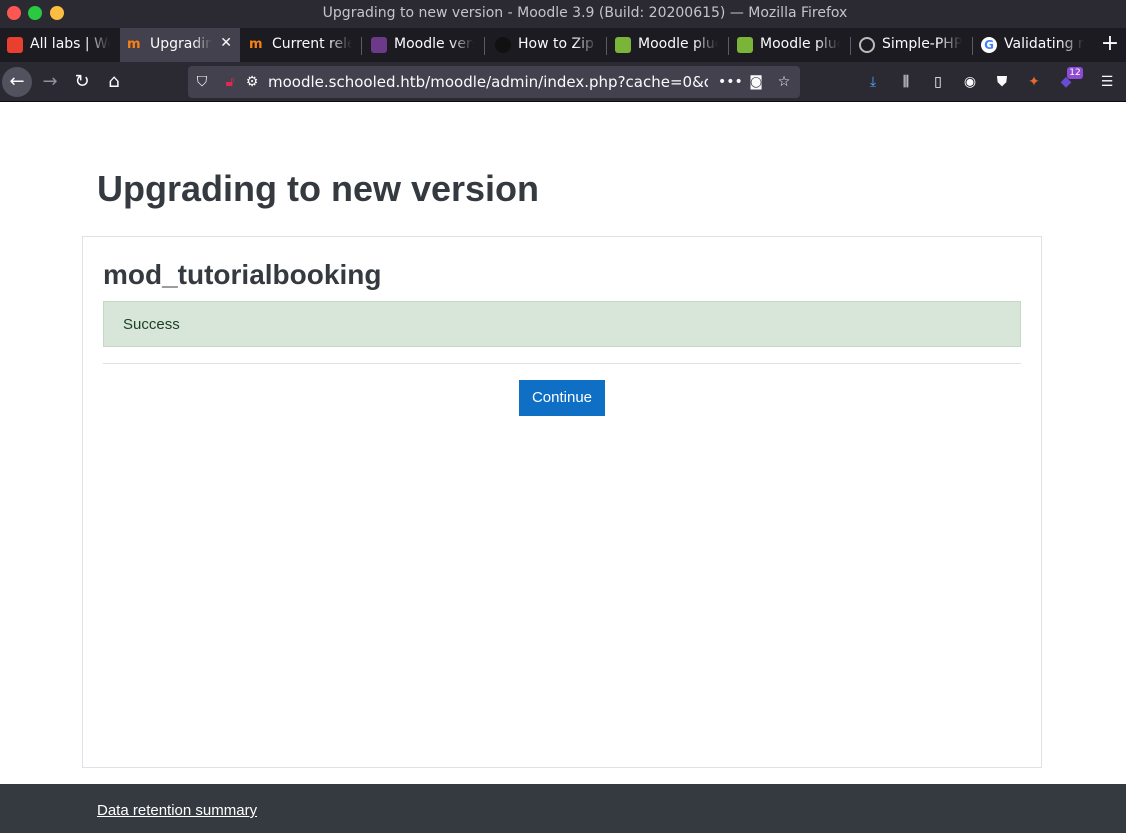 This screenshot has height=833, width=1126. What do you see at coordinates (873, 82) in the screenshot?
I see `downloads-icon: ⤓` at bounding box center [873, 82].